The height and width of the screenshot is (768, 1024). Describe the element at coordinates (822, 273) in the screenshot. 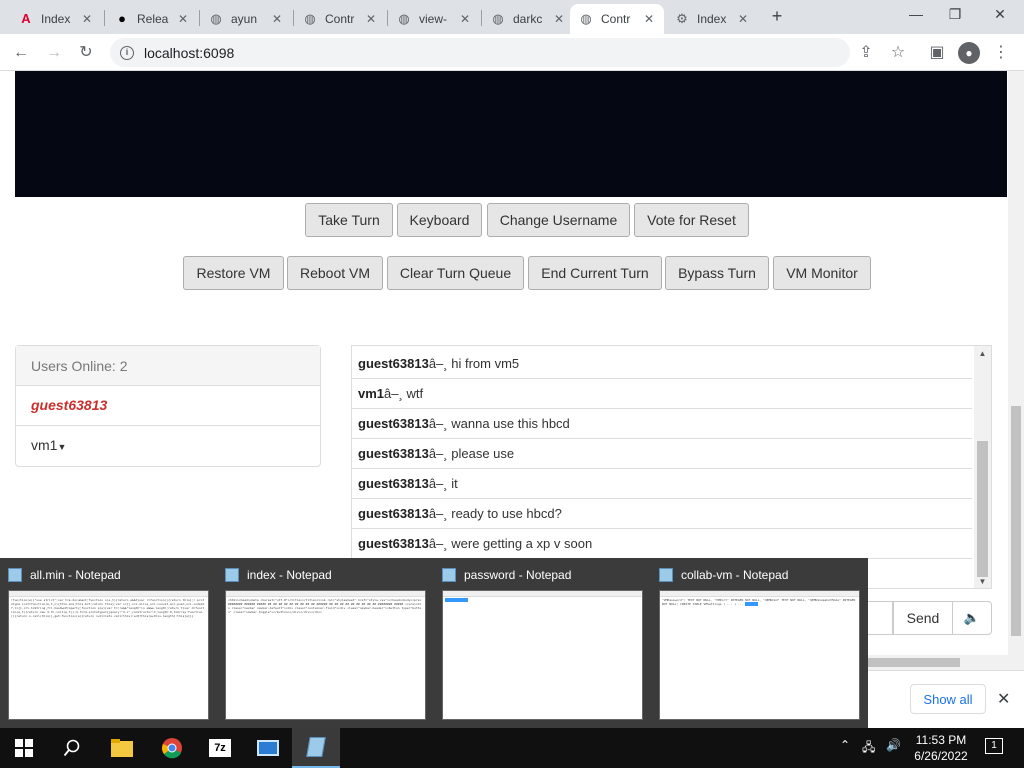

I see `vm-monitor-button: VM Monitor` at that location.